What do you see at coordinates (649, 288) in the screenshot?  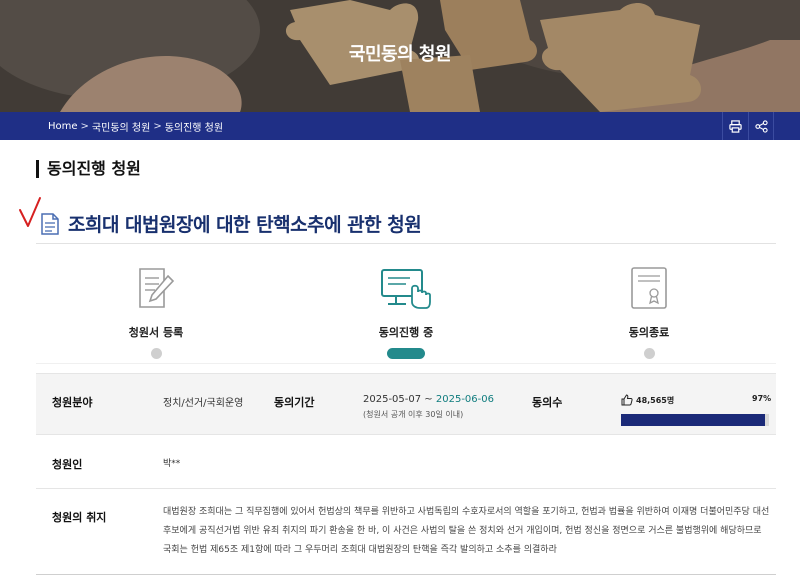 I see `certificate-icon` at bounding box center [649, 288].